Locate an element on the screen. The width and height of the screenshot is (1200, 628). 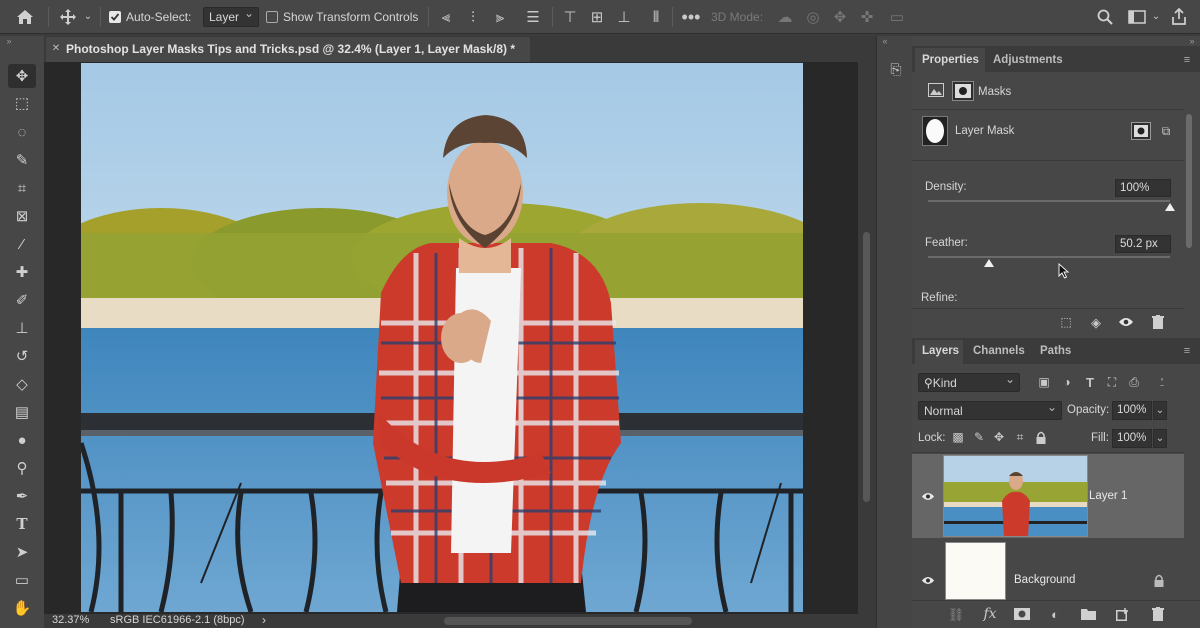
marquee-tool-icon: ⬚ is located at coordinates (22, 103).